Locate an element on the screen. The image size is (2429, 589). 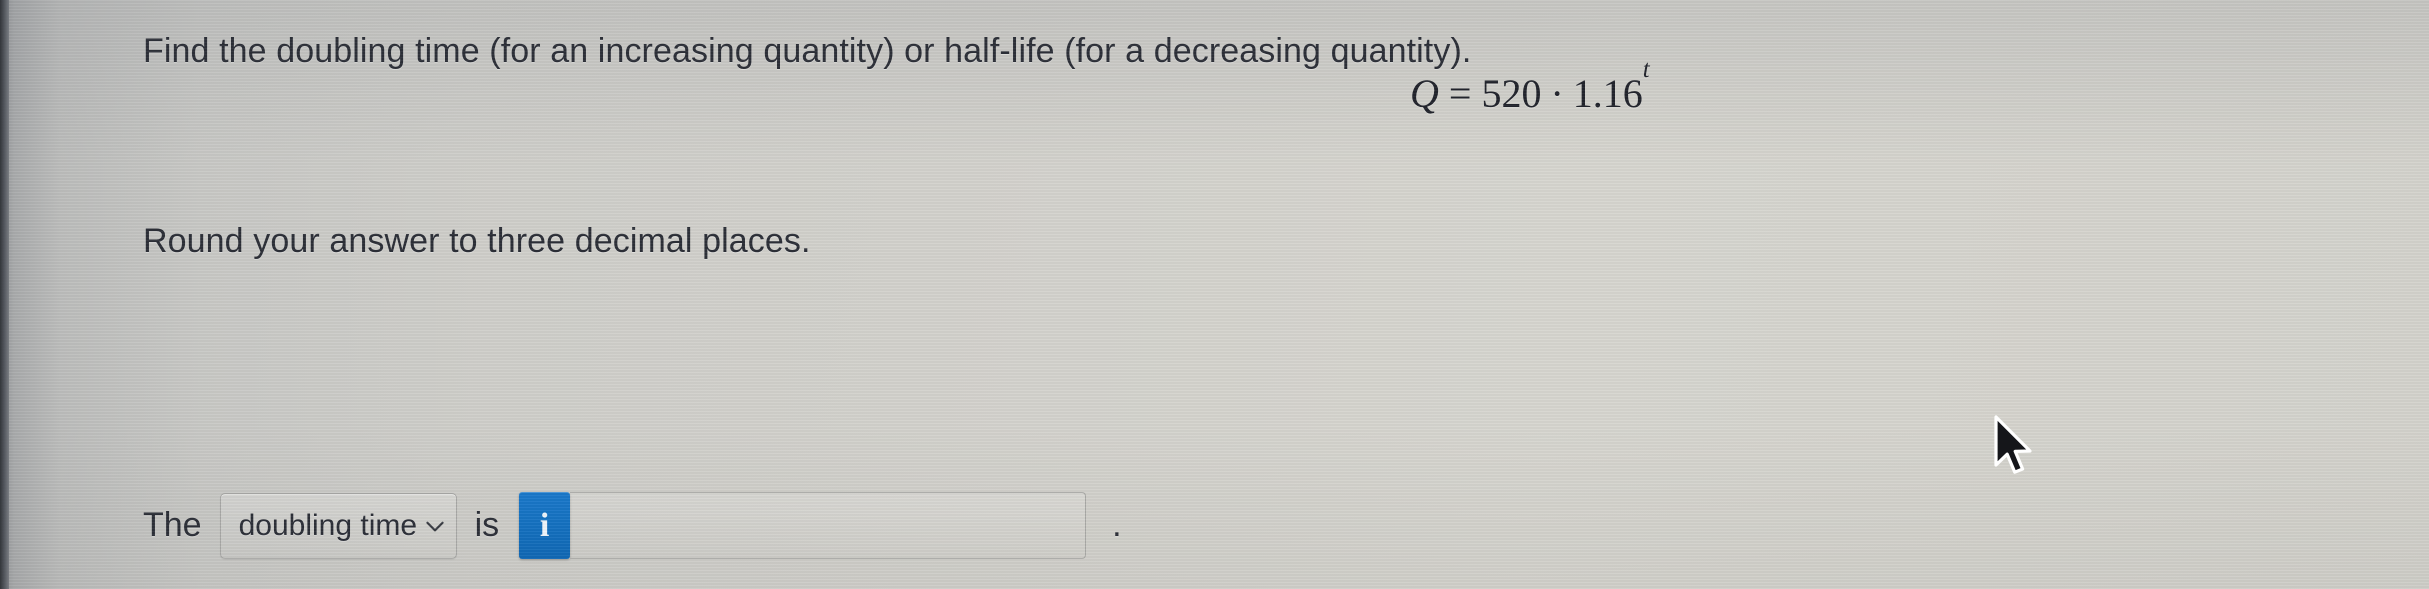
quantity-type-select: doubling time is located at coordinates (338, 525).